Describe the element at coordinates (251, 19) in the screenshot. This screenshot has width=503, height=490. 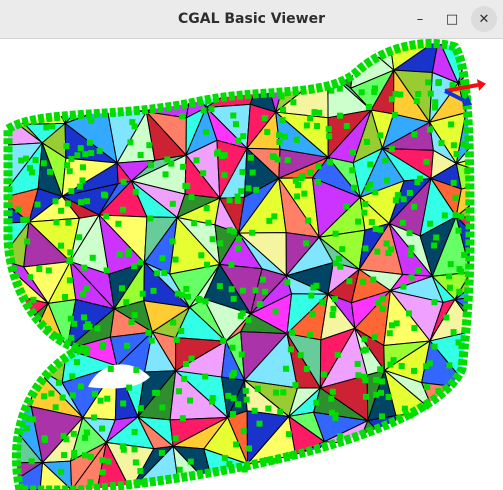
I see `title-bar: CGAL Basic Viewer – □ ✕` at that location.